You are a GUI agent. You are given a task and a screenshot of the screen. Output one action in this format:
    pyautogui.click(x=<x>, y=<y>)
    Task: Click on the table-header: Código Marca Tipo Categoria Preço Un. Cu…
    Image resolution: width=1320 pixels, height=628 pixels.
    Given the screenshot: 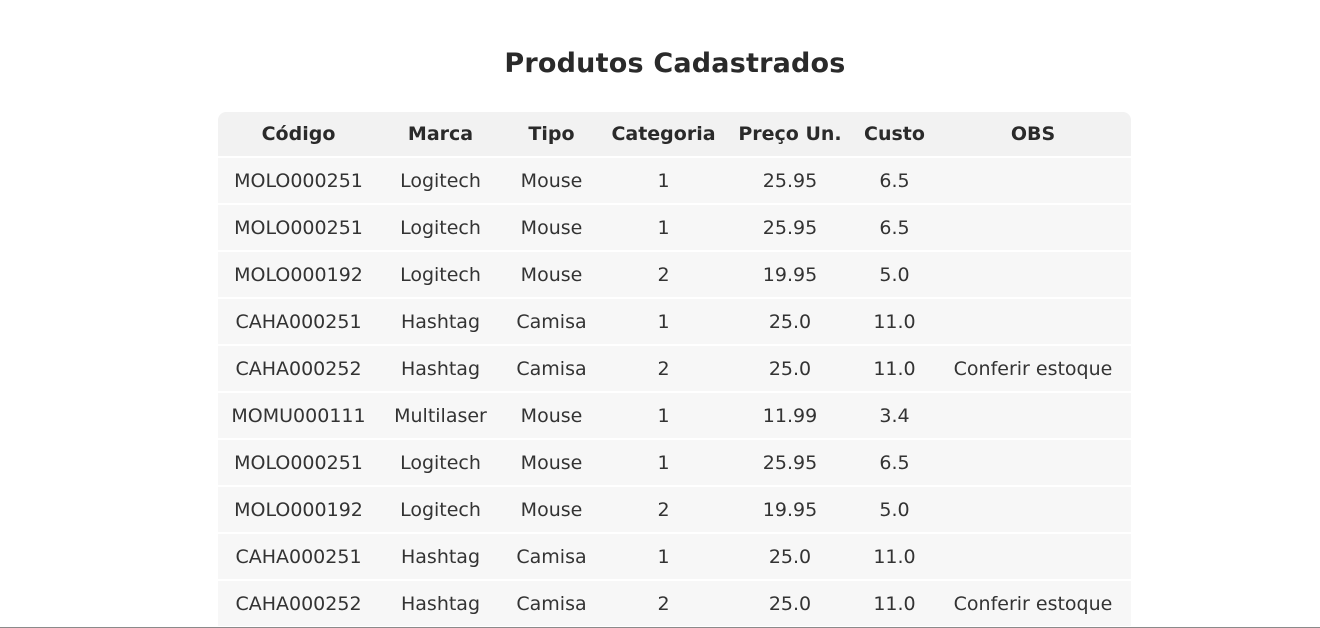 What is the action you would take?
    pyautogui.click(x=674, y=134)
    